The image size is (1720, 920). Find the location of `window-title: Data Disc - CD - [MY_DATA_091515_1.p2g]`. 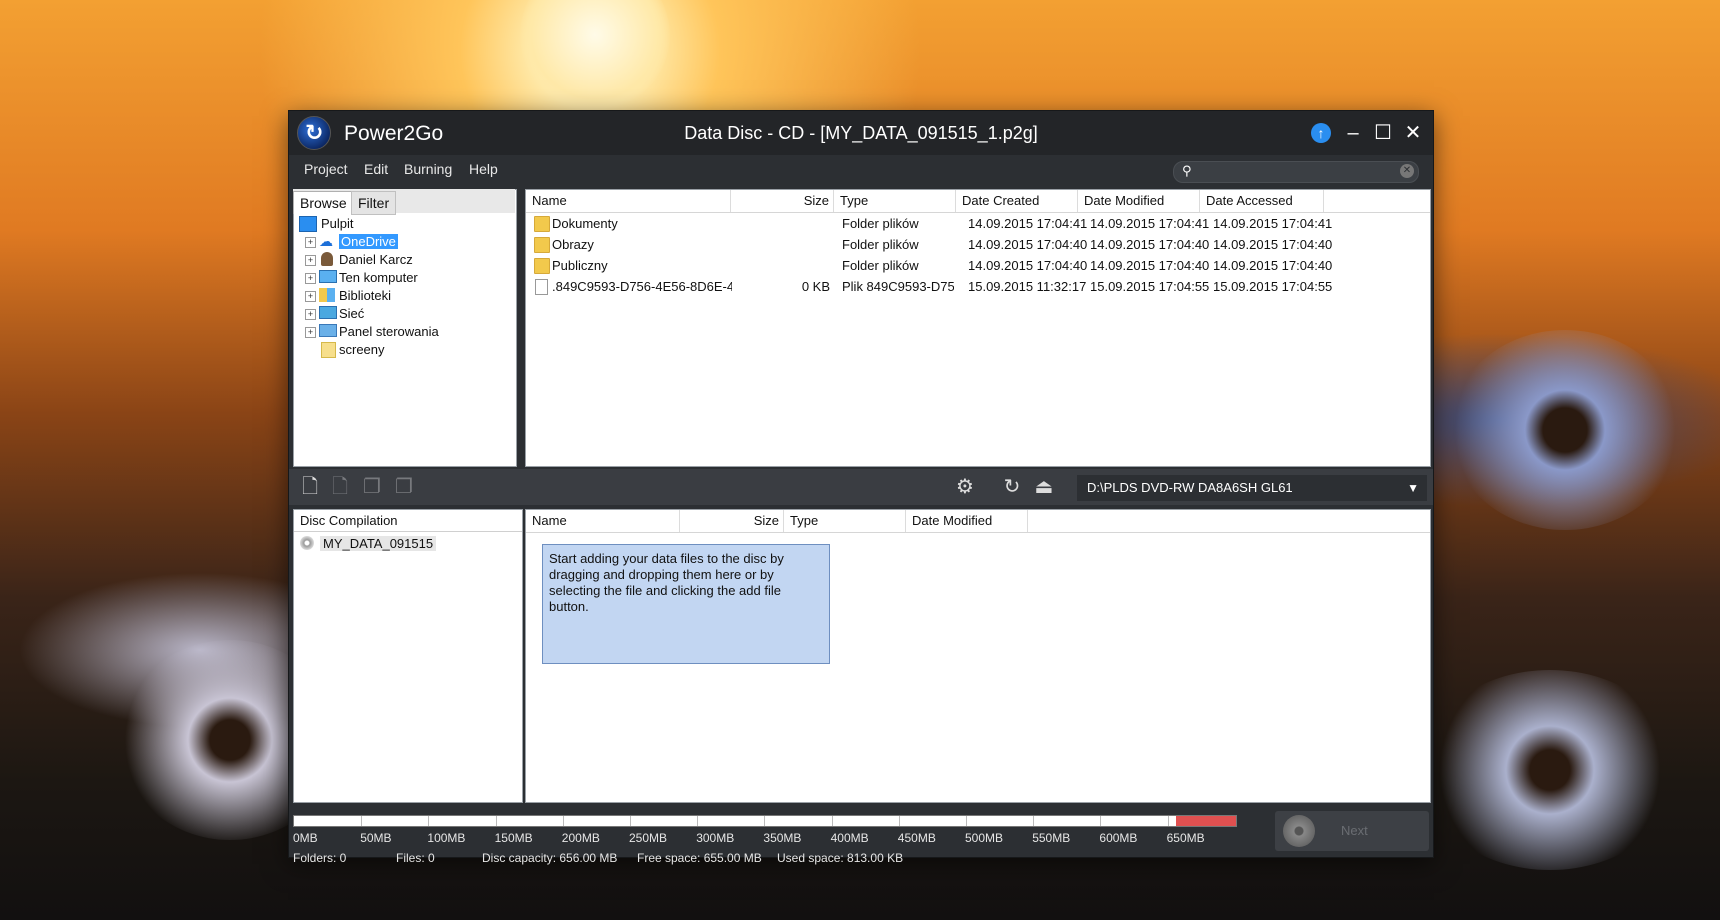

window-title: Data Disc - CD - [MY_DATA_091515_1.p2g] is located at coordinates (861, 133).